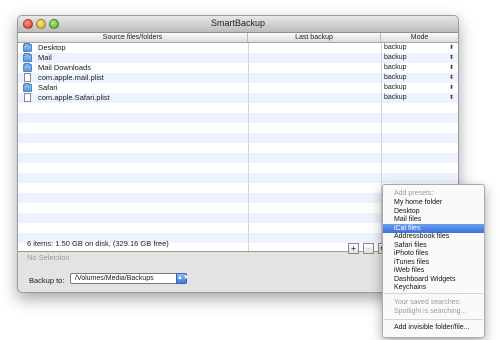 This screenshot has height=340, width=500. Describe the element at coordinates (52, 47) in the screenshot. I see `row-name: Desktop` at that location.